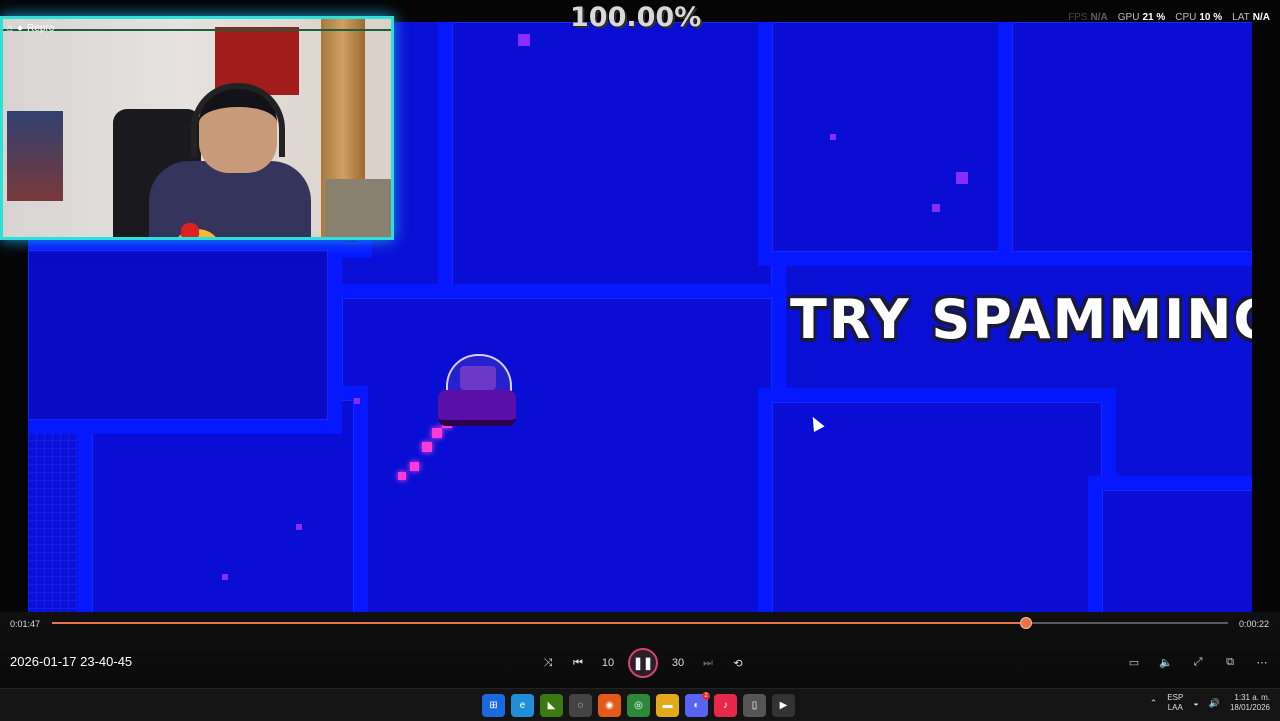  I want to click on stat-fps: FPS N/A, so click(1088, 17).